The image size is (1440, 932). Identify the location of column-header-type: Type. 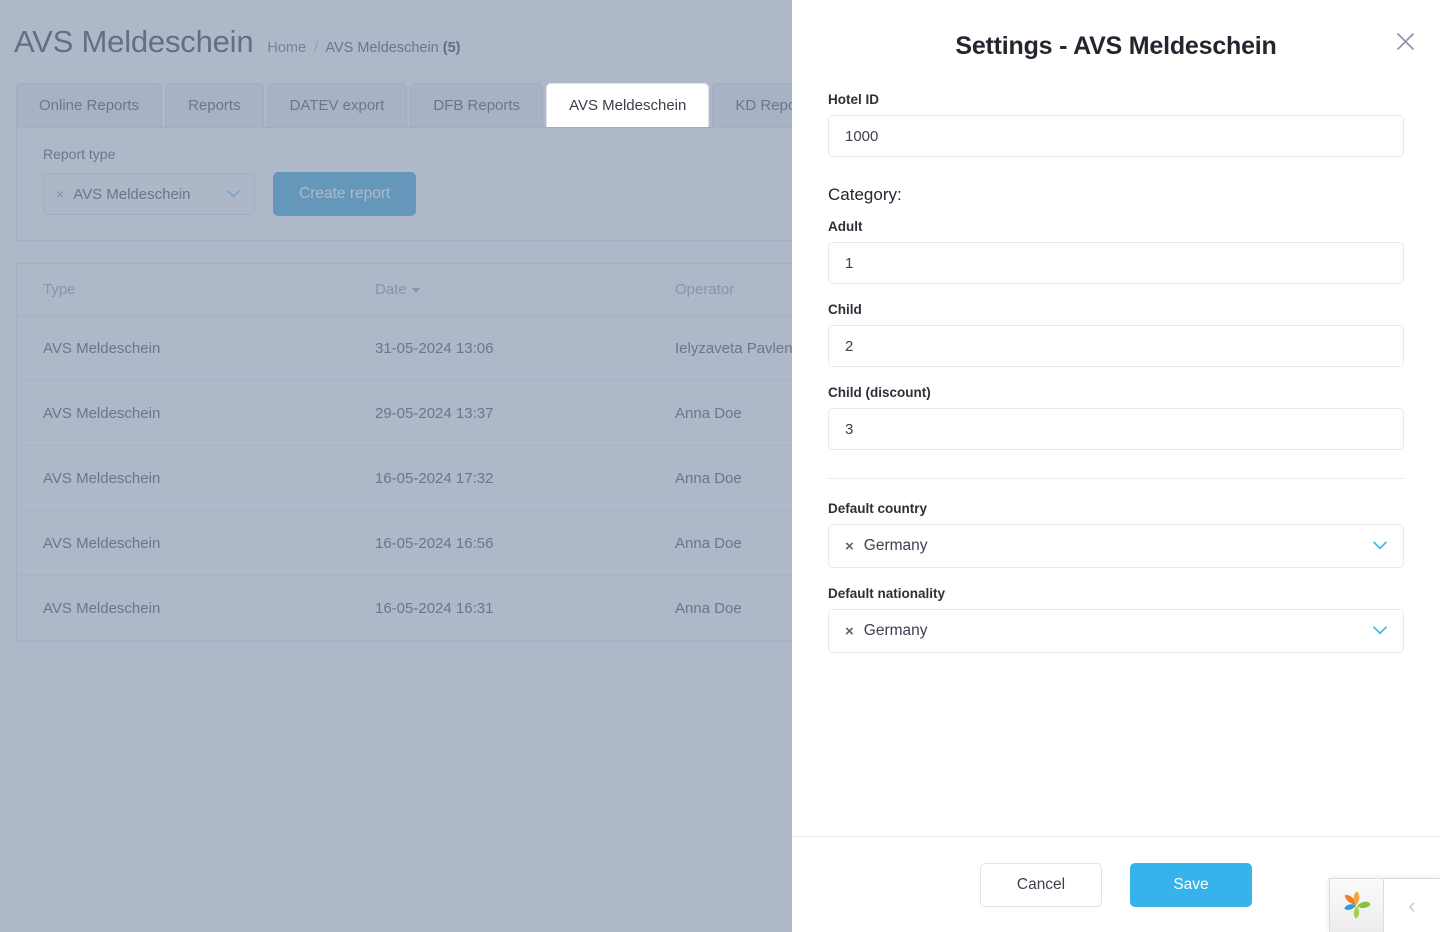
(209, 289).